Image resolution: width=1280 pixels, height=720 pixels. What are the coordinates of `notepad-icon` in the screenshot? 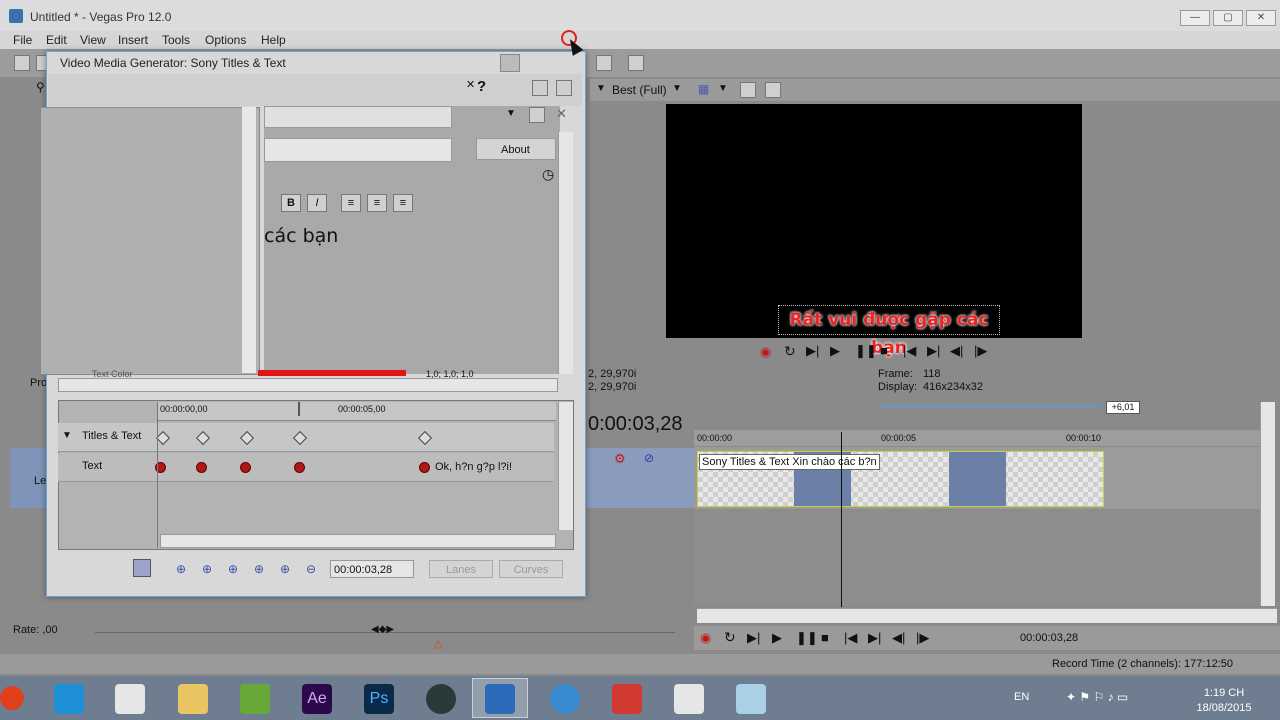 It's located at (751, 699).